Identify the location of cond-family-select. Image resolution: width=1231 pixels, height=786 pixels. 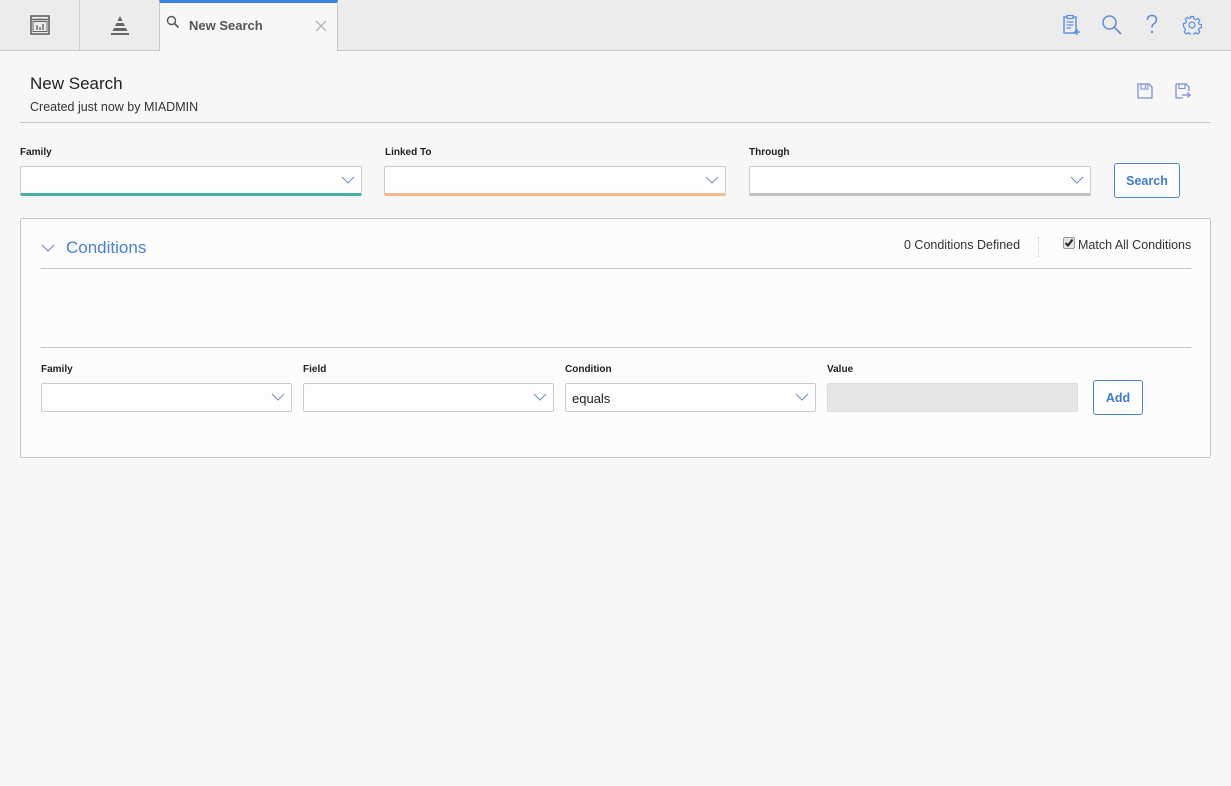
(166, 397).